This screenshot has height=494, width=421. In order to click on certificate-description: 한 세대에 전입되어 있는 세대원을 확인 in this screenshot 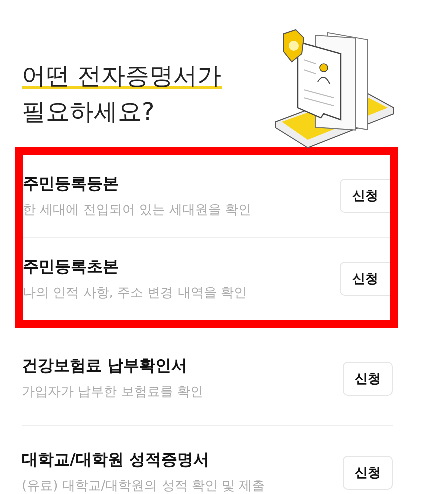, I will do `click(137, 210)`.